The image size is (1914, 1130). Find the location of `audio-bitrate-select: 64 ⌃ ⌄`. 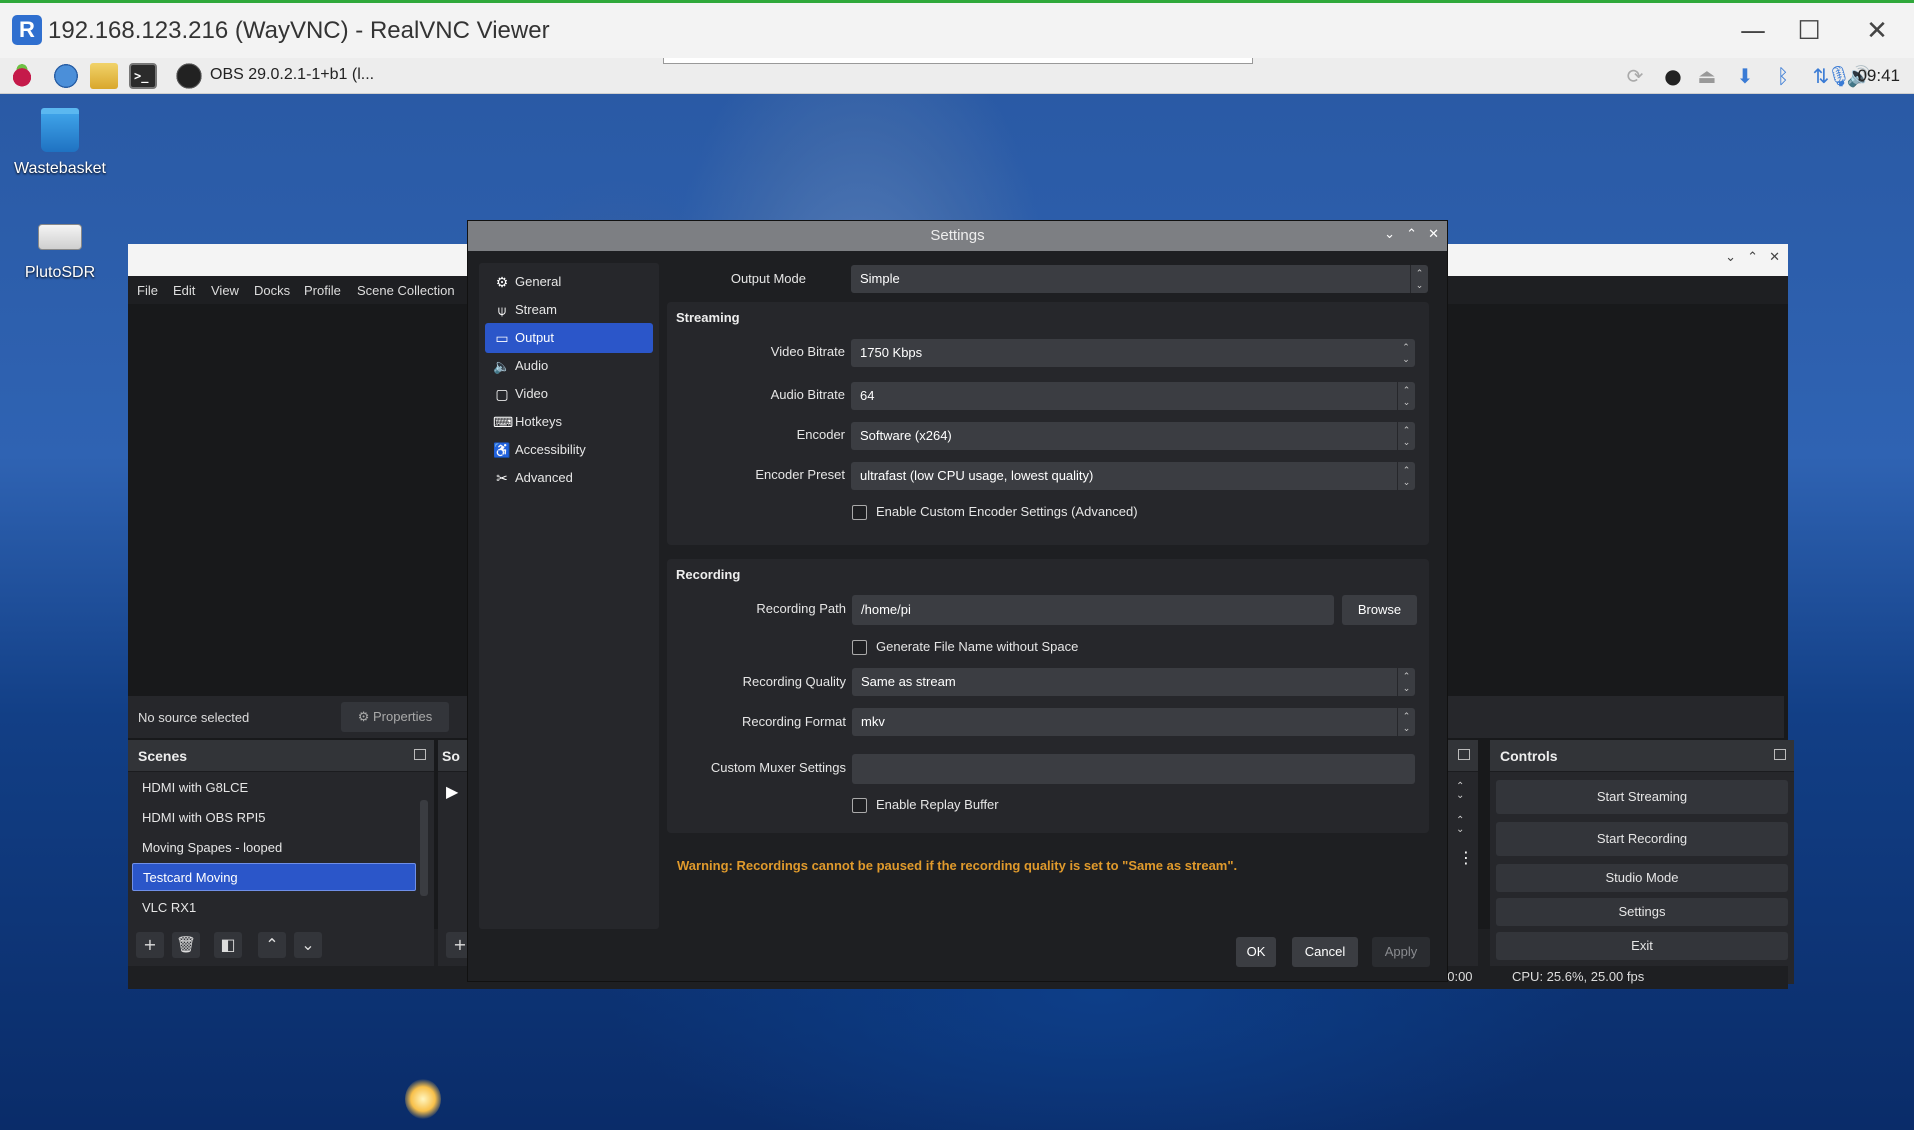

audio-bitrate-select: 64 ⌃ ⌄ is located at coordinates (1133, 396).